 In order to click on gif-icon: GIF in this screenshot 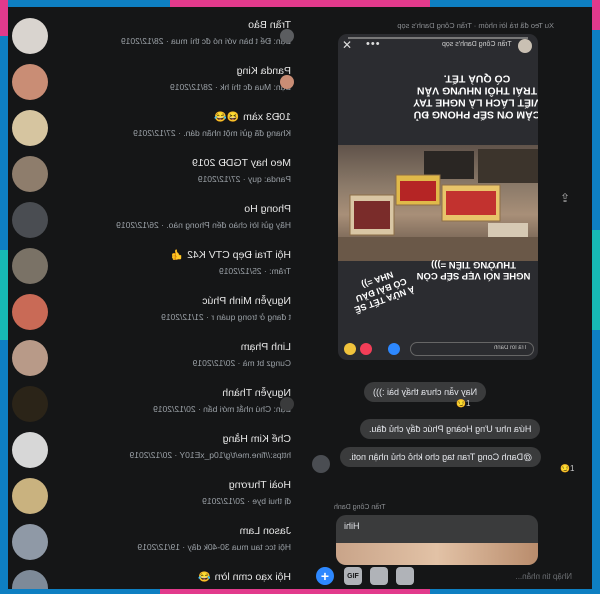, I will do `click(353, 576)`.